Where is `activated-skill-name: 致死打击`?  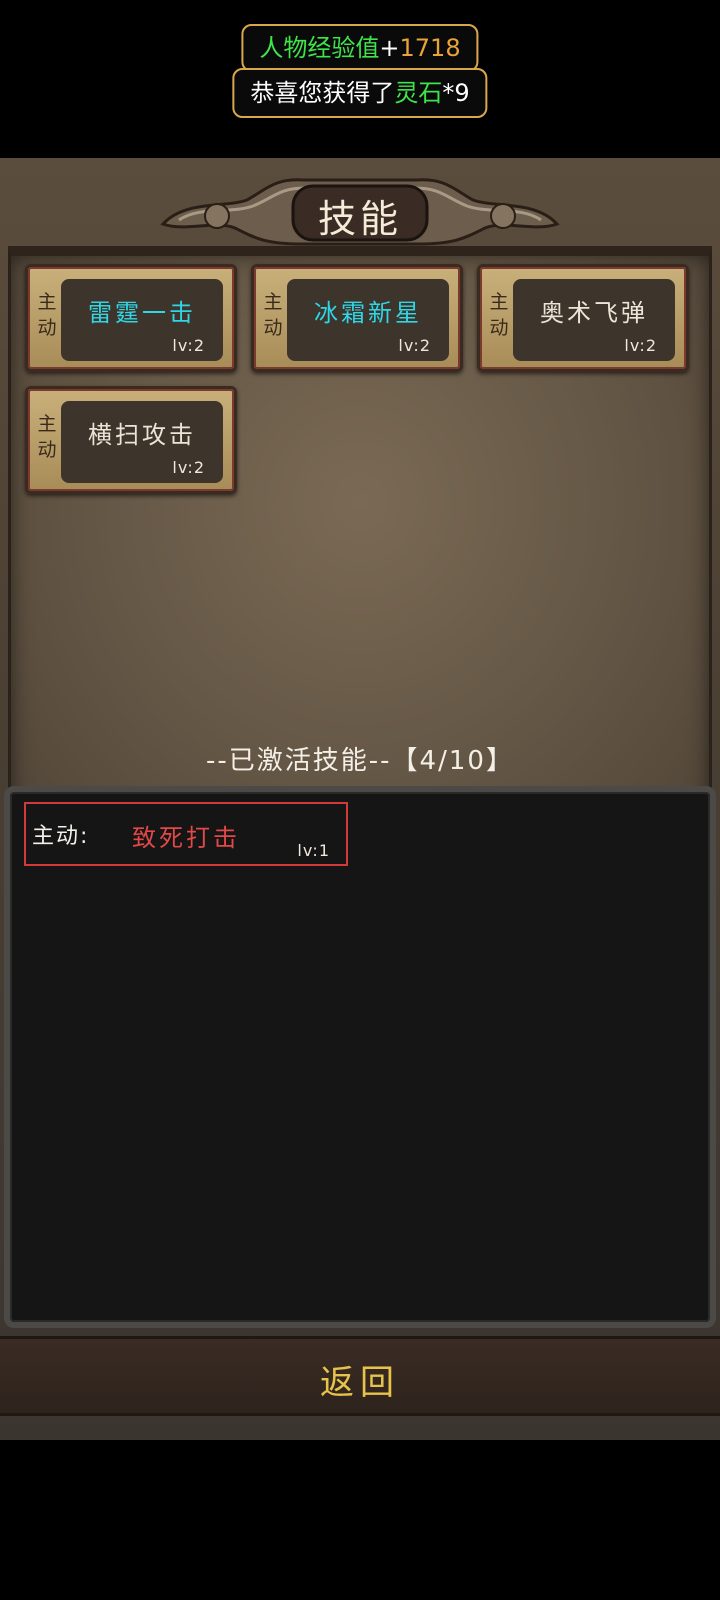 activated-skill-name: 致死打击 is located at coordinates (186, 838).